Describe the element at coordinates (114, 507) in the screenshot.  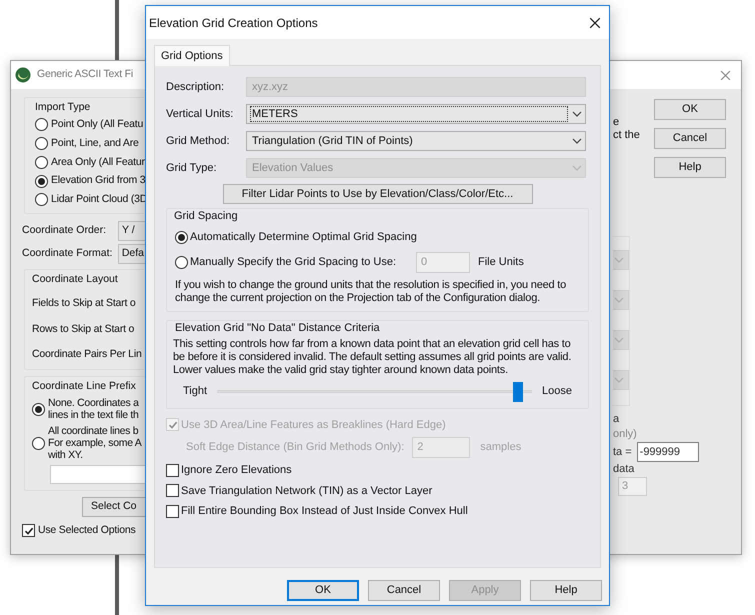
I see `select-button: Select Co` at that location.